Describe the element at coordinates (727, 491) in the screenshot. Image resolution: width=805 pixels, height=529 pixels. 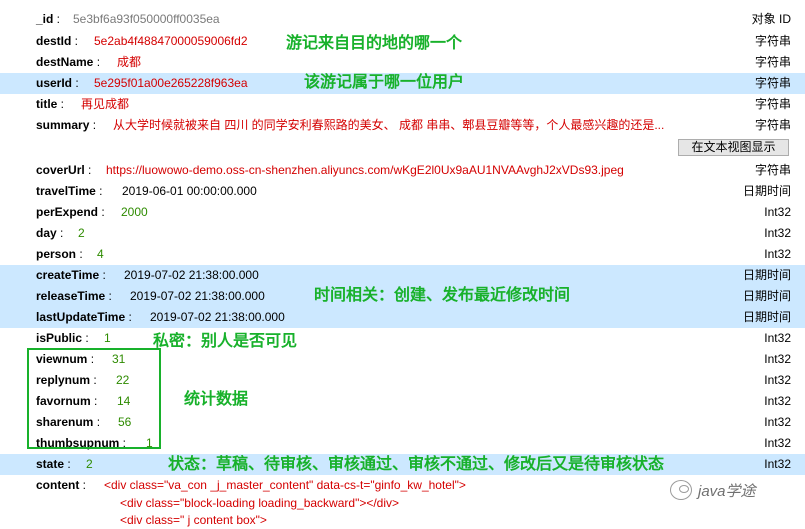
I see `watermark-text: java学途` at that location.